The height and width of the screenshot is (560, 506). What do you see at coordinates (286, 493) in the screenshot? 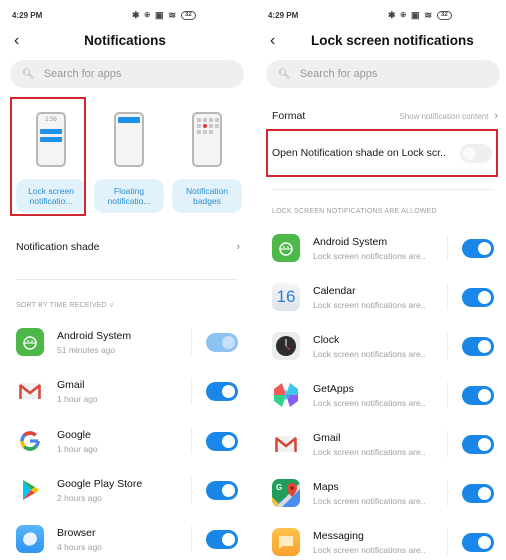
I see `maps-icon: G` at bounding box center [286, 493].